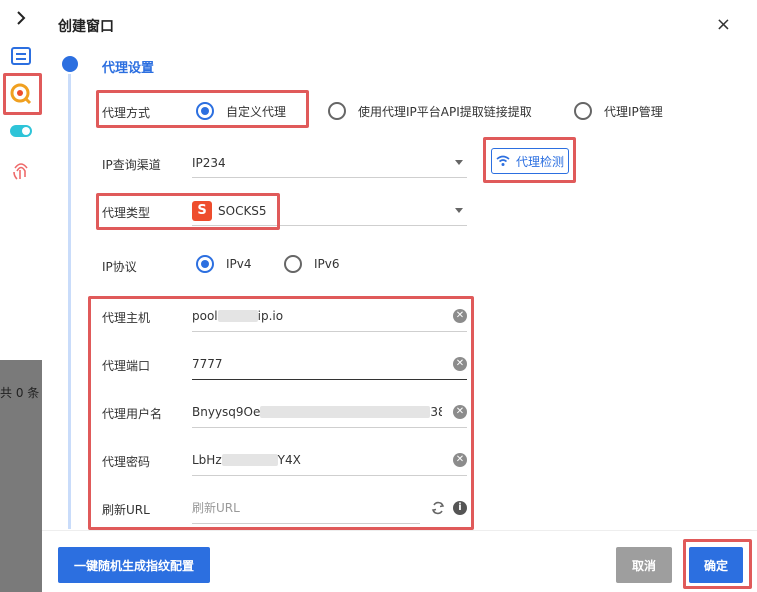 Image resolution: width=757 pixels, height=592 pixels. I want to click on refresh-icon, so click(438, 509).